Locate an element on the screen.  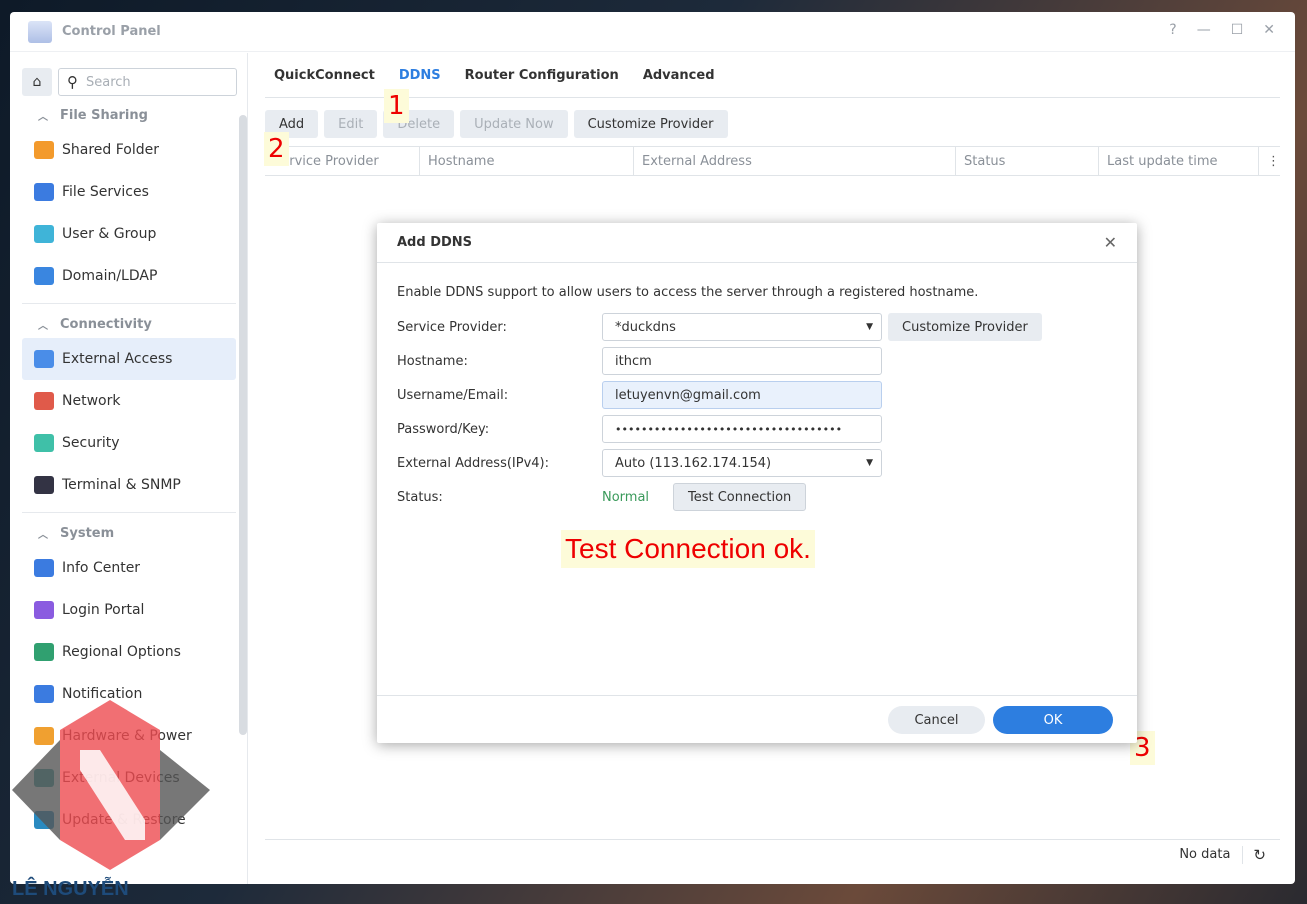
hostname-input: ithcm is located at coordinates (742, 361).